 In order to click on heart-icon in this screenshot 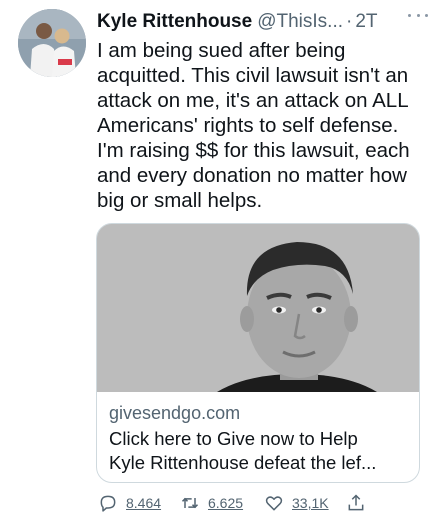, I will do `click(274, 503)`.